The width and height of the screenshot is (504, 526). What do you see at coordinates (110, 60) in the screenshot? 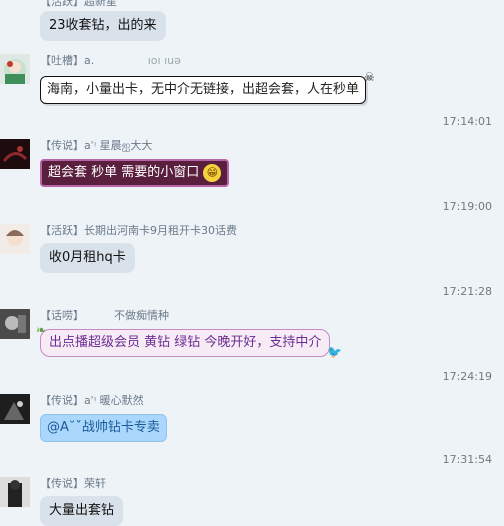
I see `sender-name: 【吐槽】a. ıoı ıuǝ` at bounding box center [110, 60].